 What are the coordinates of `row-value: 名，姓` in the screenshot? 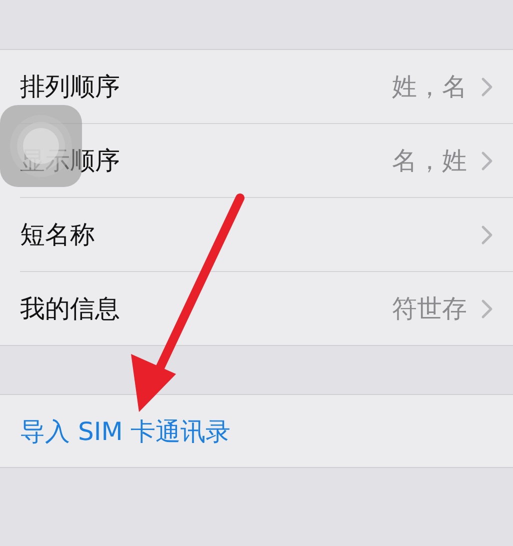 It's located at (429, 161).